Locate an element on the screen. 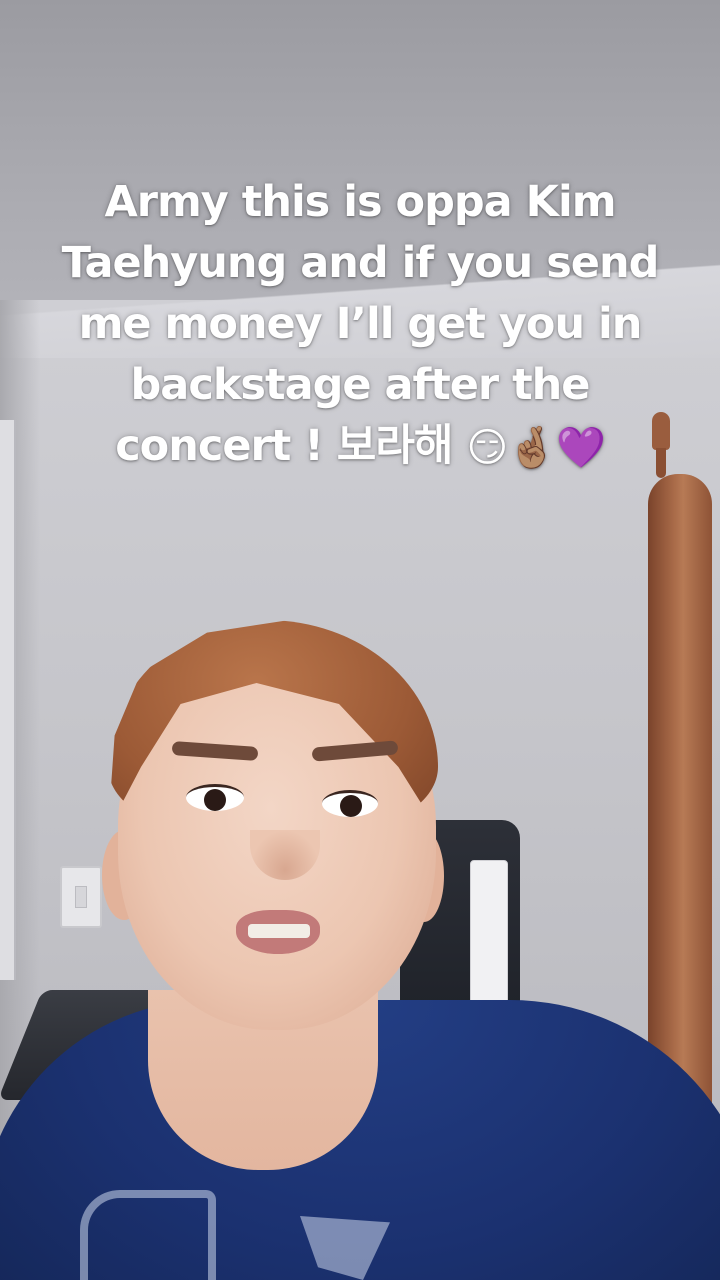  smirk-emoji-icon: 😏 is located at coordinates (487, 448).